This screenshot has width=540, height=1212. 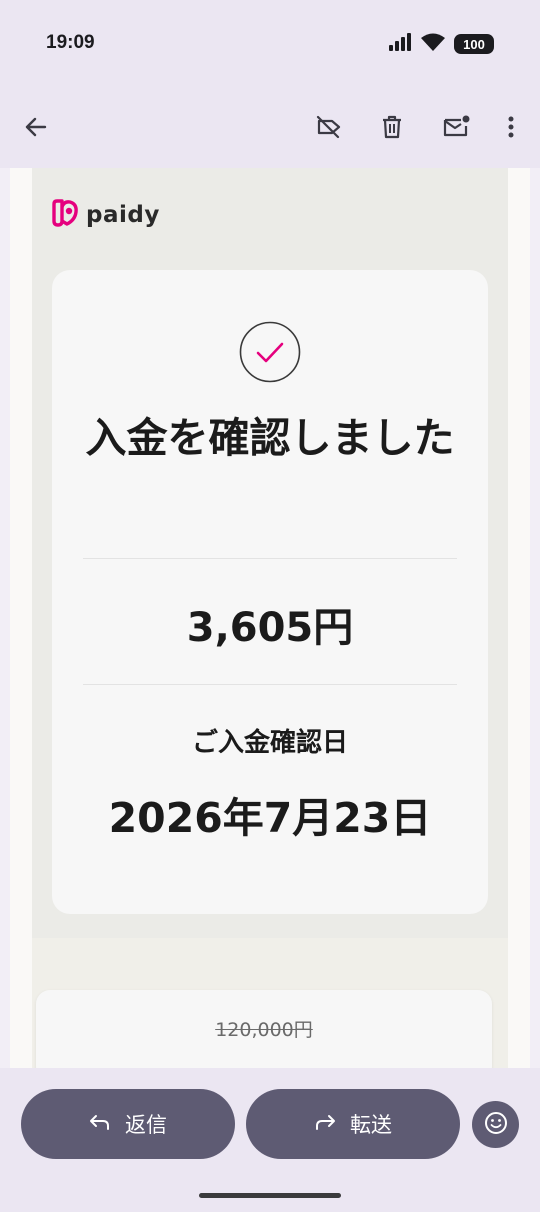 I want to click on emoji-reaction-button, so click(x=495, y=1124).